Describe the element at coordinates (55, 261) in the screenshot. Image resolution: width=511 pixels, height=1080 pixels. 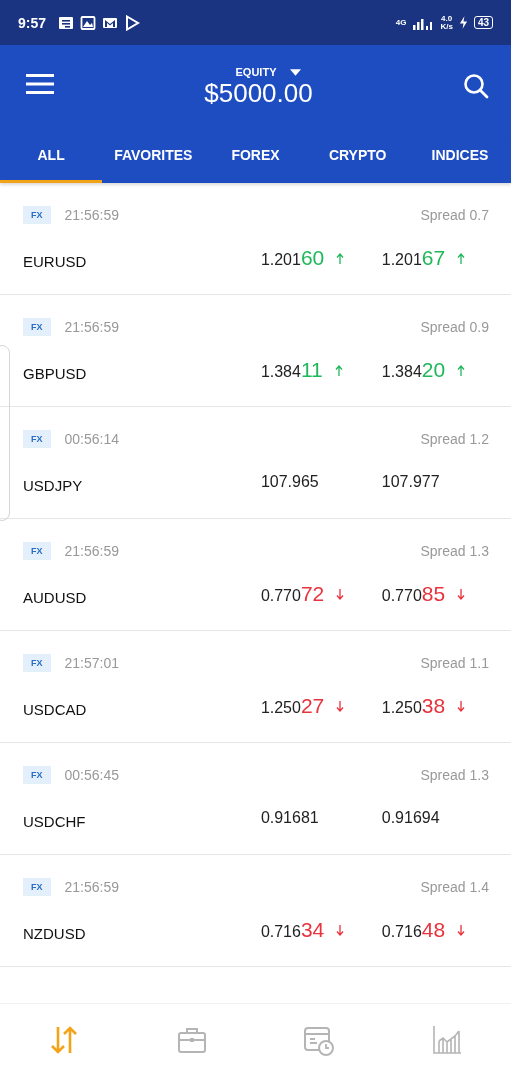
I see `symbol-name: EURUSD` at that location.